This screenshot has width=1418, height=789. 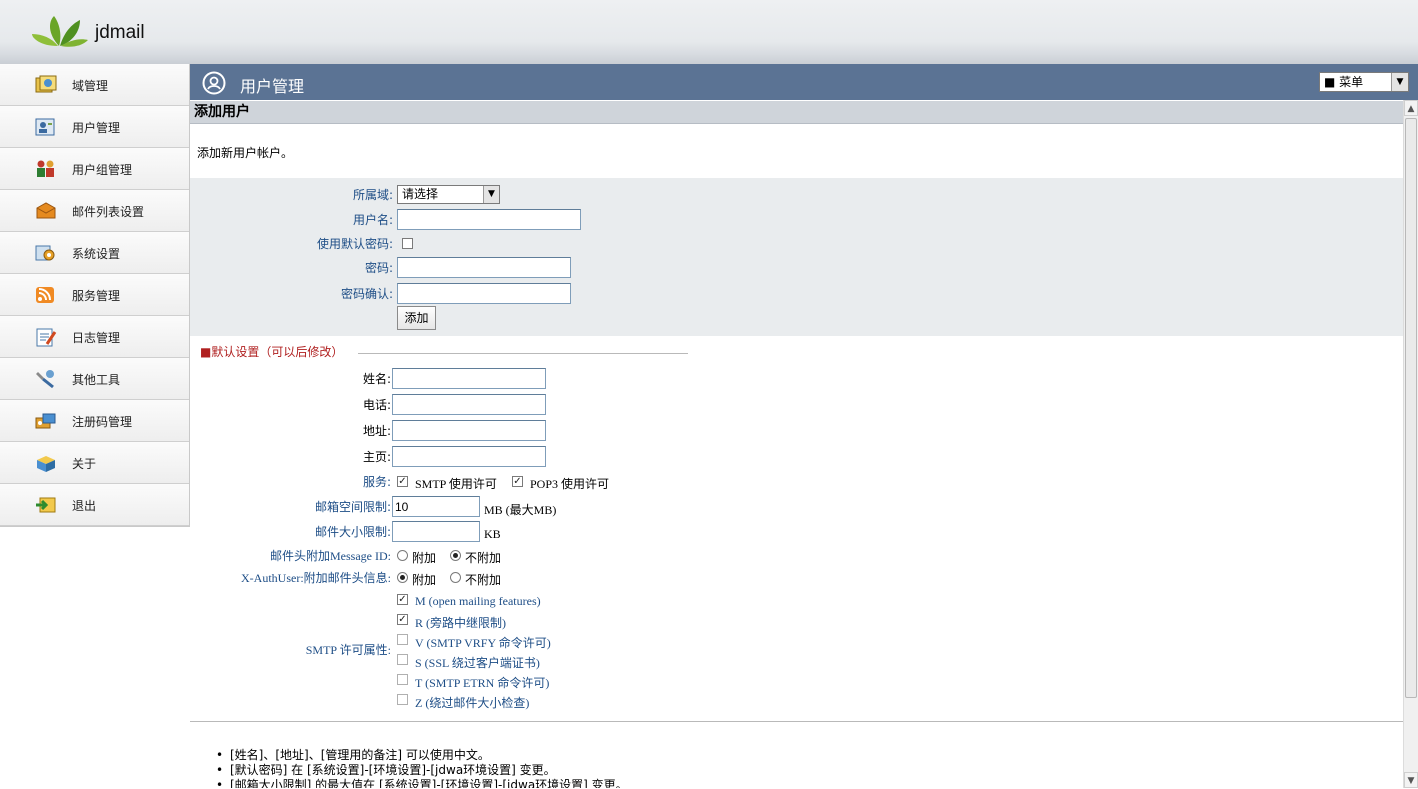 What do you see at coordinates (372, 195) in the screenshot?
I see `domain-label: 所属域:` at bounding box center [372, 195].